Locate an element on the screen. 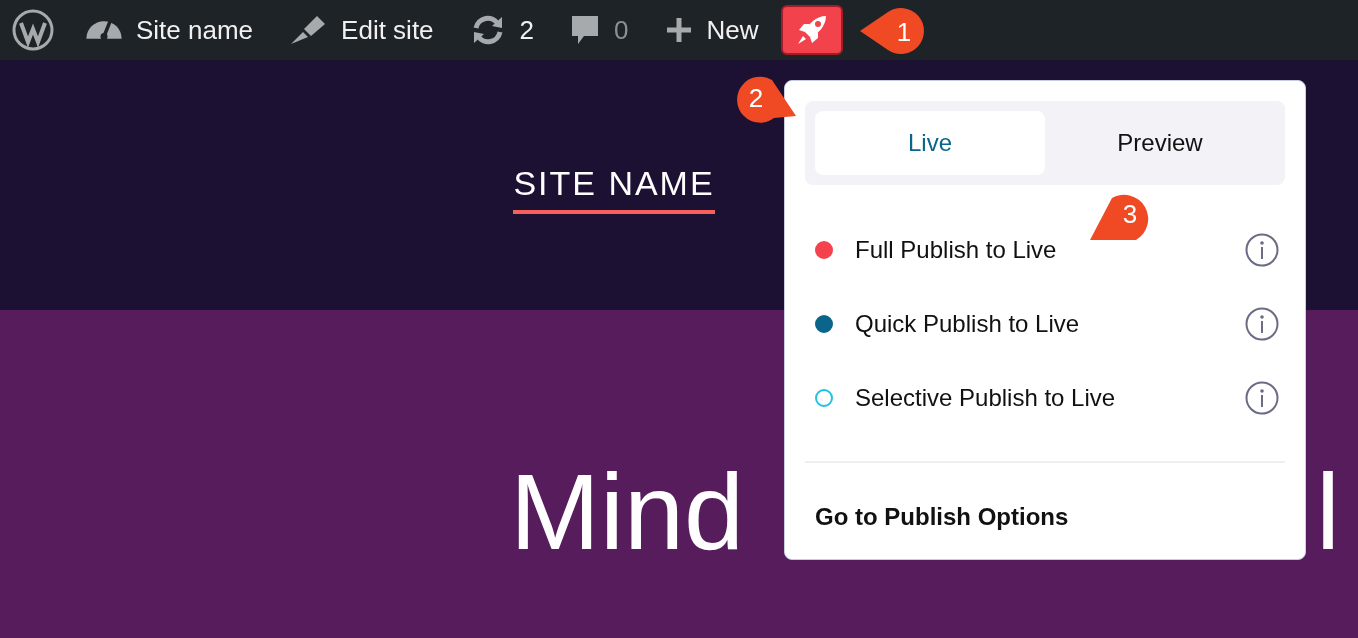 This screenshot has height=638, width=1358. publish-option: Selective Publish to Live is located at coordinates (1050, 398).